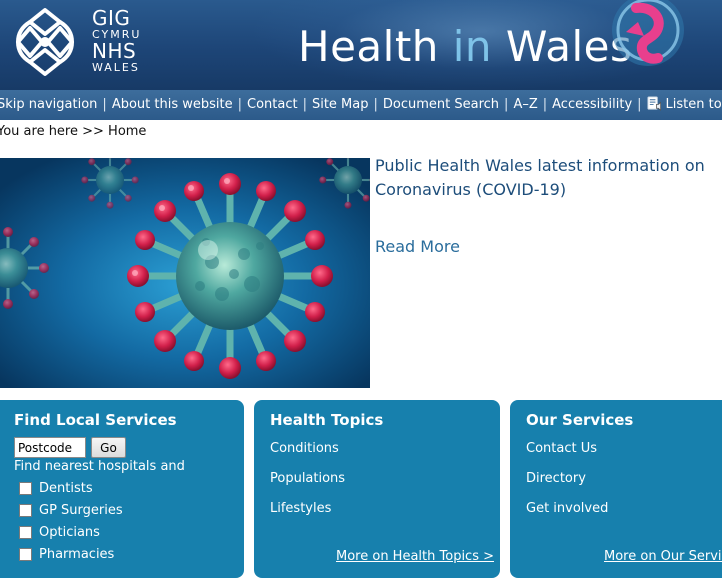  I want to click on site-title-in: in, so click(472, 46).